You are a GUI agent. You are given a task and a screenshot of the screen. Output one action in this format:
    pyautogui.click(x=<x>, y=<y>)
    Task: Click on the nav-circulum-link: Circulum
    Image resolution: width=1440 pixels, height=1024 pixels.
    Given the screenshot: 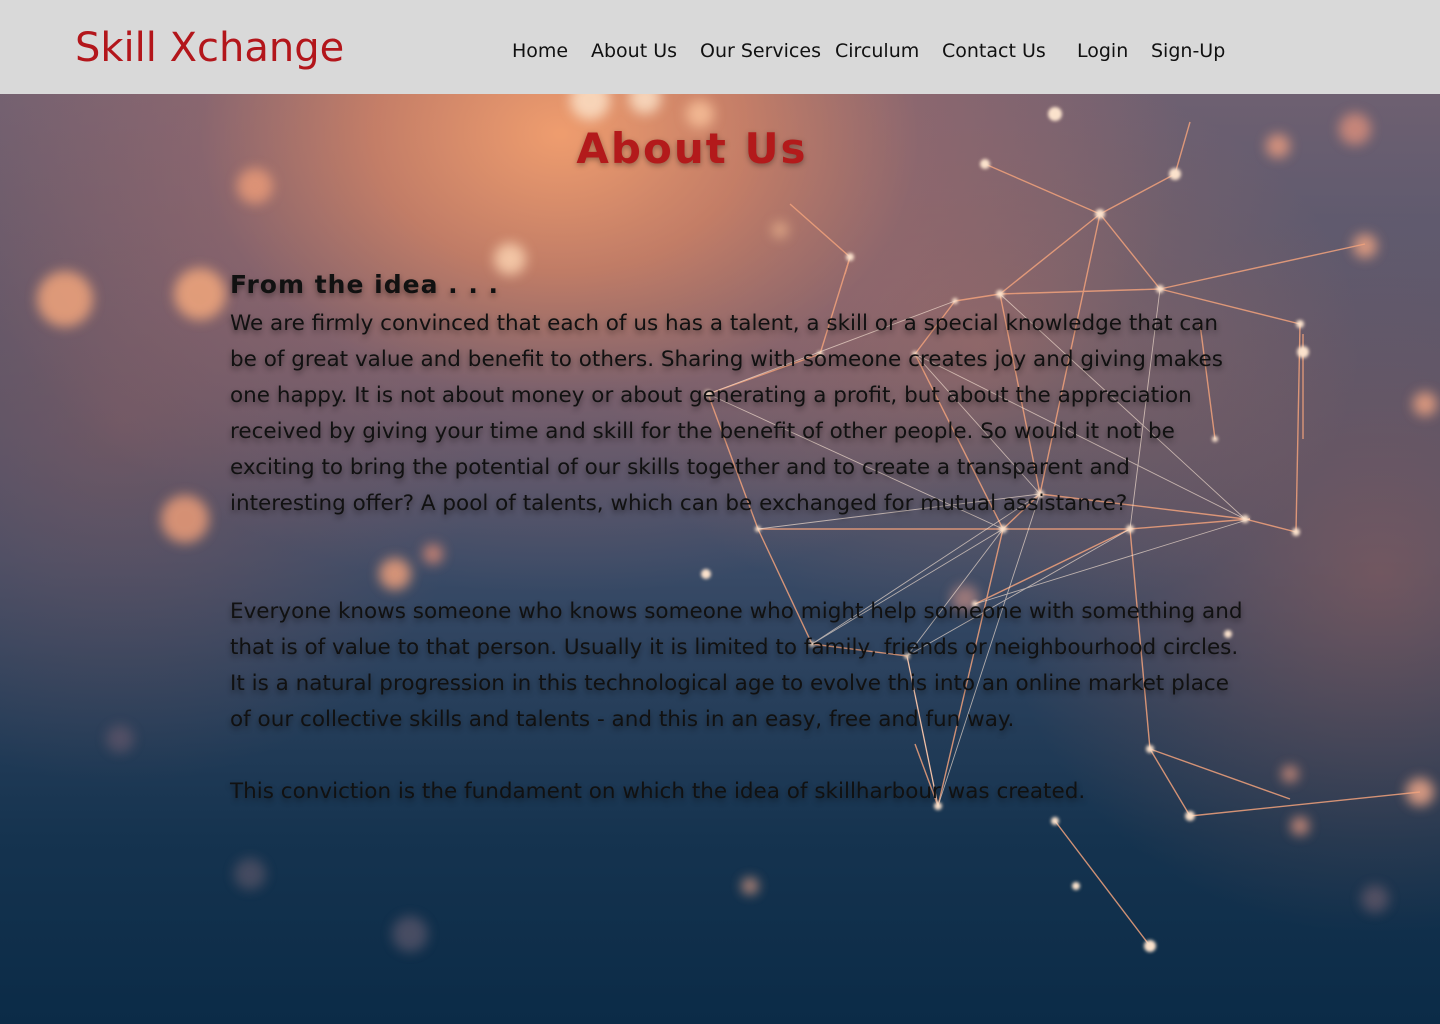 What is the action you would take?
    pyautogui.click(x=877, y=51)
    